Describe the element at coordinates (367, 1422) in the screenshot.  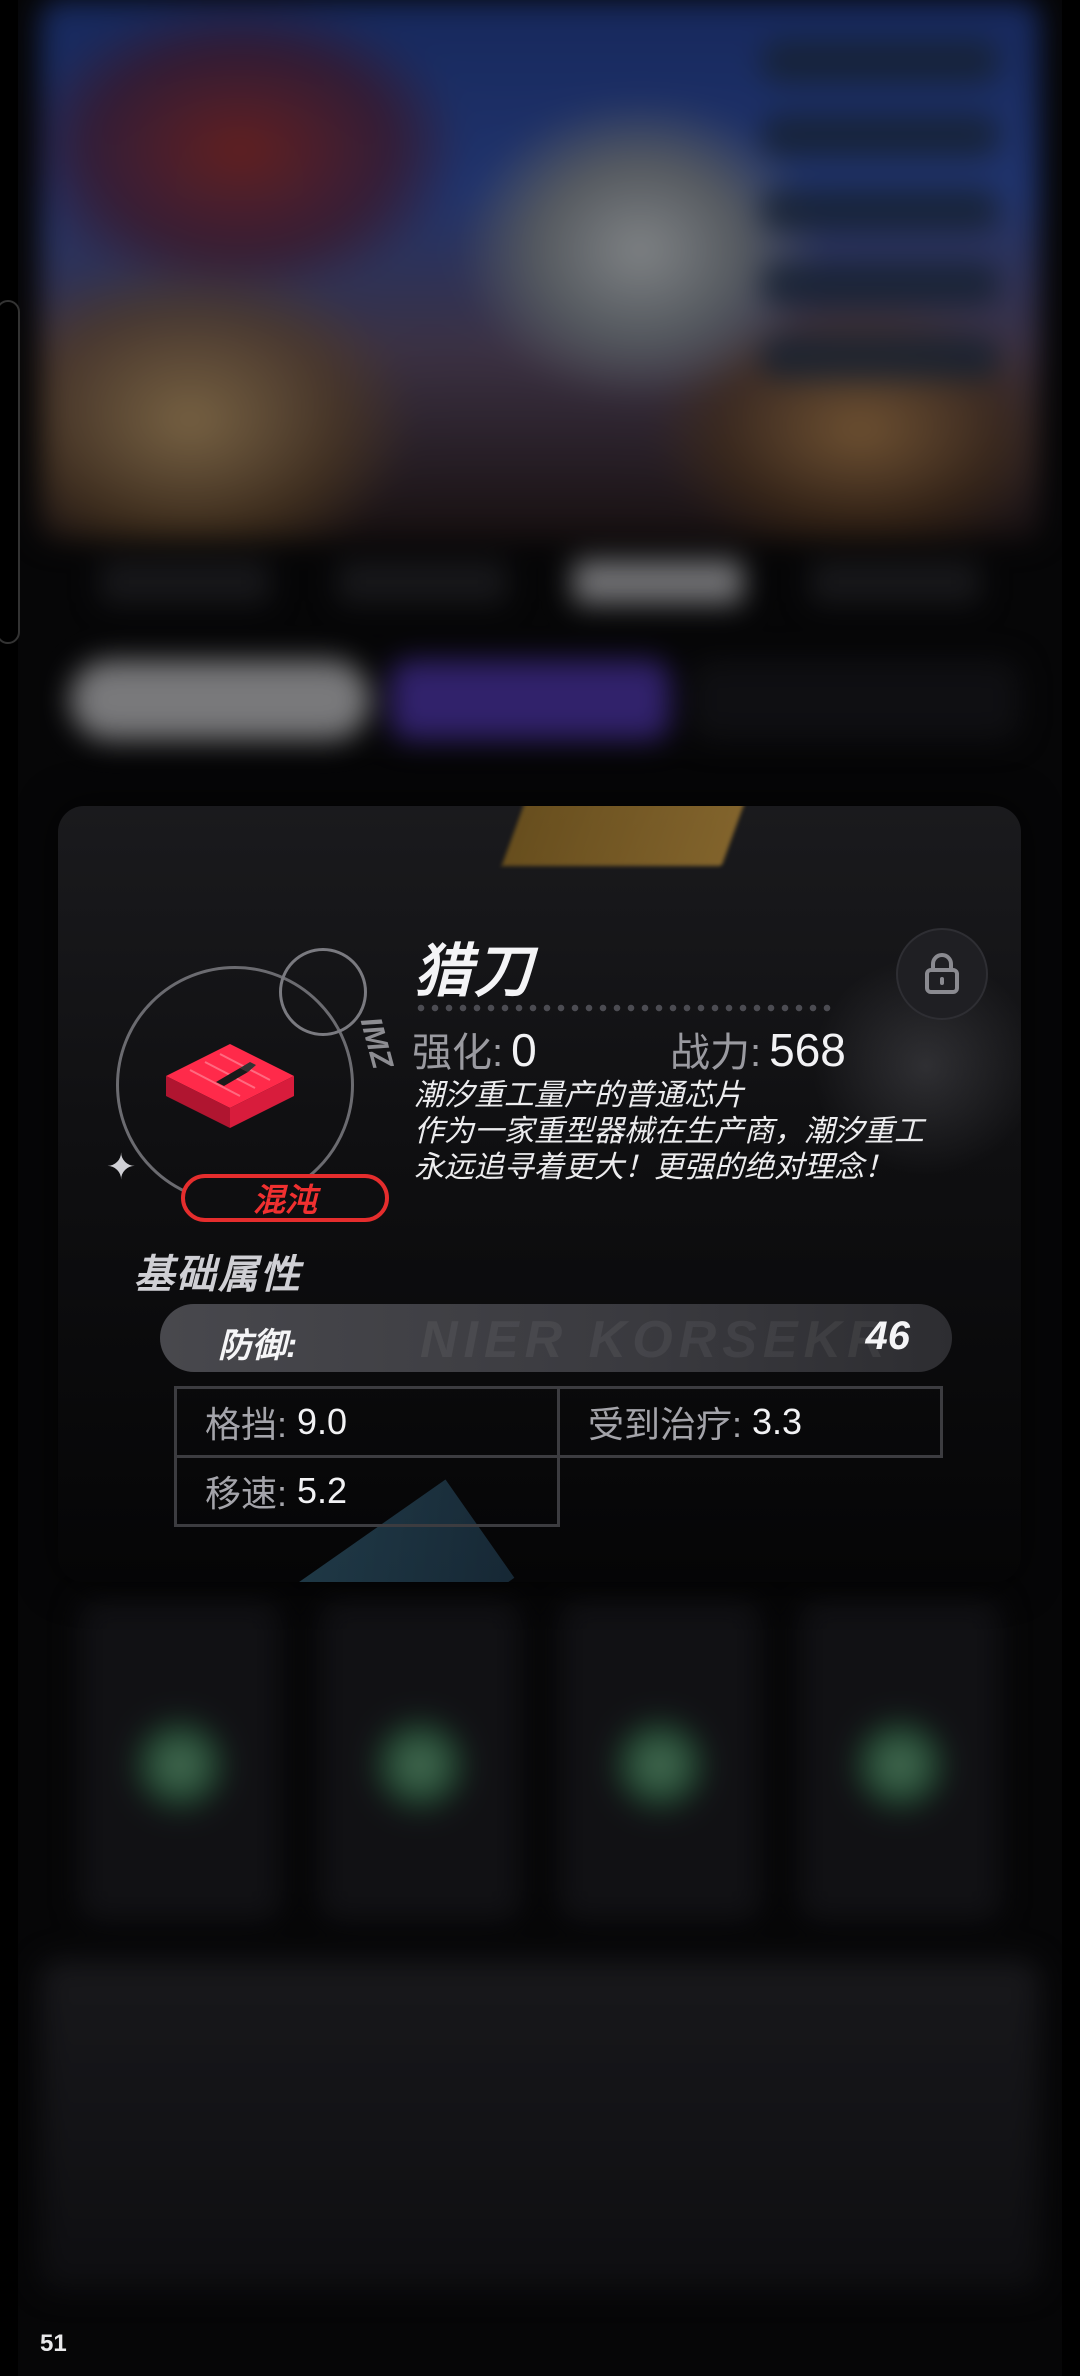
I see `sub-attribute-block: 格挡: 9.0` at that location.